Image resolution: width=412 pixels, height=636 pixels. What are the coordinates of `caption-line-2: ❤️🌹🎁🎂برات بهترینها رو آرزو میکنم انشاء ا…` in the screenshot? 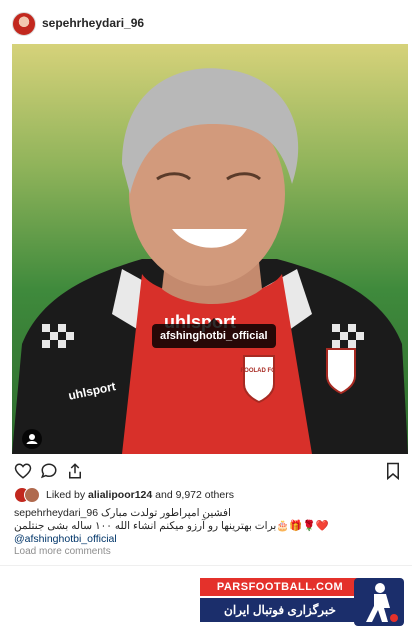 It's located at (171, 526).